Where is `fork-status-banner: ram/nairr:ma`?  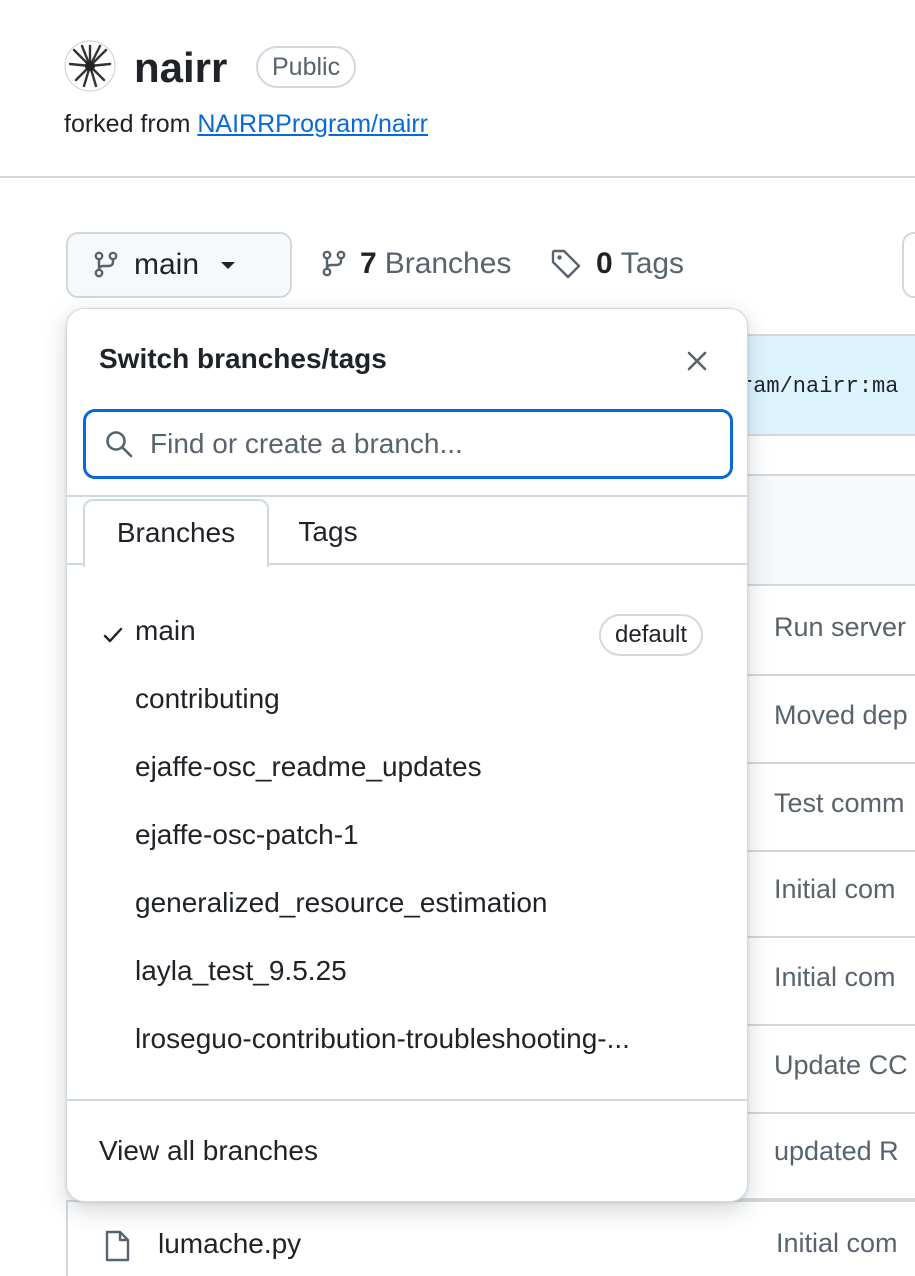 fork-status-banner: ram/nairr:ma is located at coordinates (827, 385).